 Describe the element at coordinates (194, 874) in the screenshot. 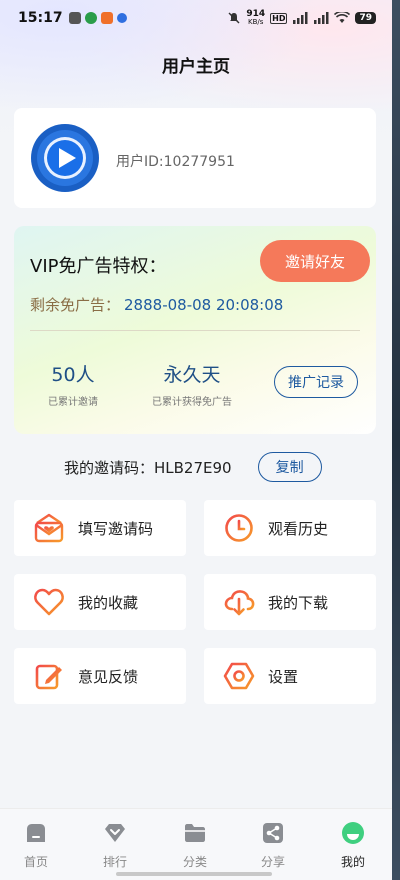

I see `home-indicator` at that location.